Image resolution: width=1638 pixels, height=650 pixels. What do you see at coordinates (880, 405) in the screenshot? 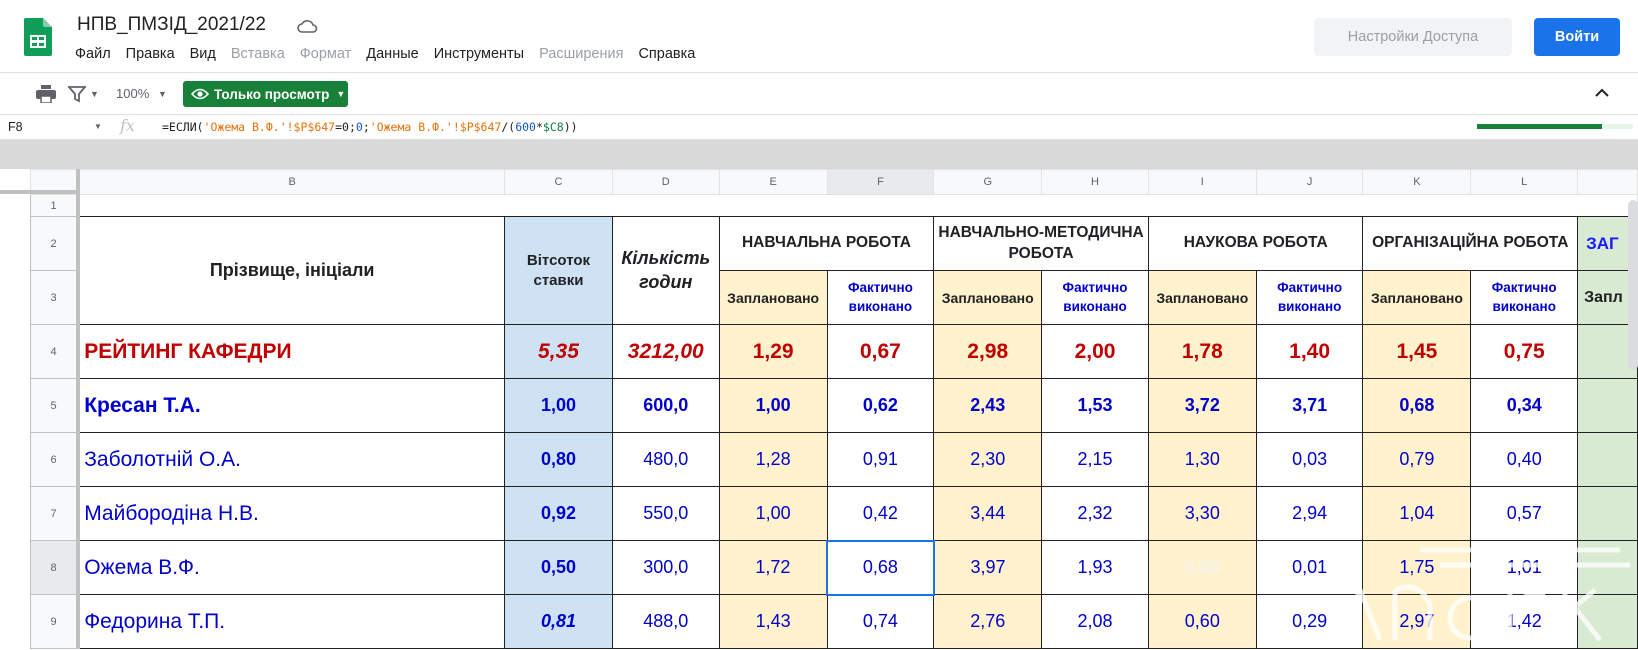
I see `value-cell: 0,62` at bounding box center [880, 405].